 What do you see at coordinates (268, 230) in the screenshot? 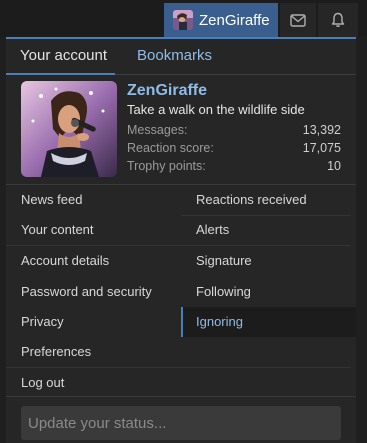
I see `menu-alerts: Alerts` at bounding box center [268, 230].